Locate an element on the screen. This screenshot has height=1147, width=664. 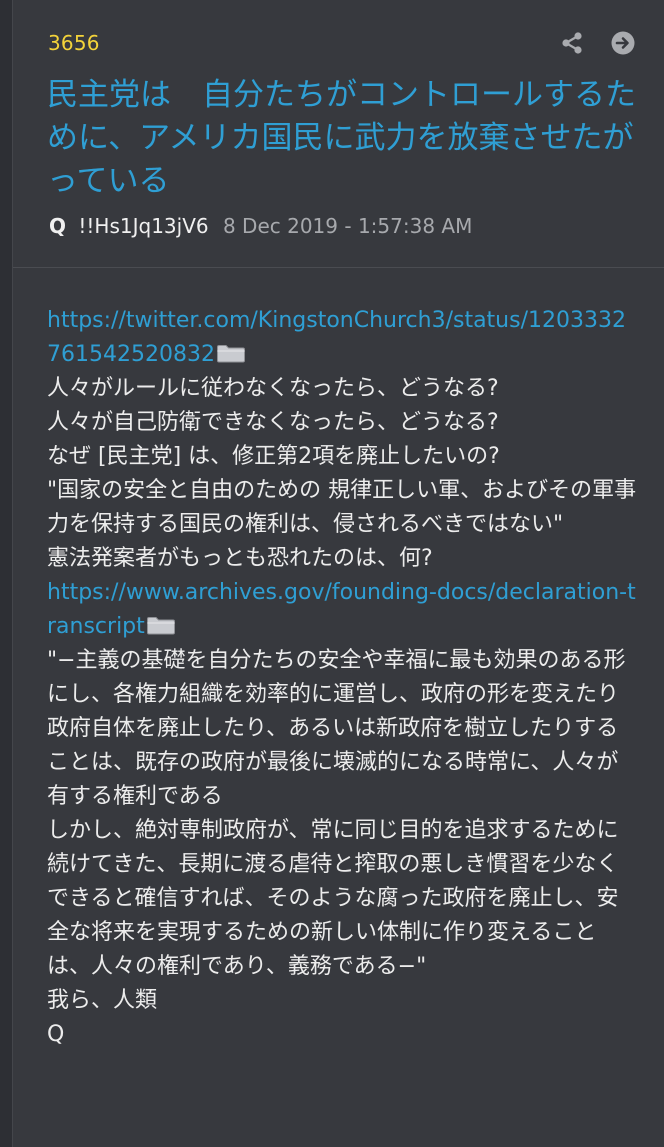
body-line: 人々が自己防衛できなくなったら、どうなる? is located at coordinates (273, 422).